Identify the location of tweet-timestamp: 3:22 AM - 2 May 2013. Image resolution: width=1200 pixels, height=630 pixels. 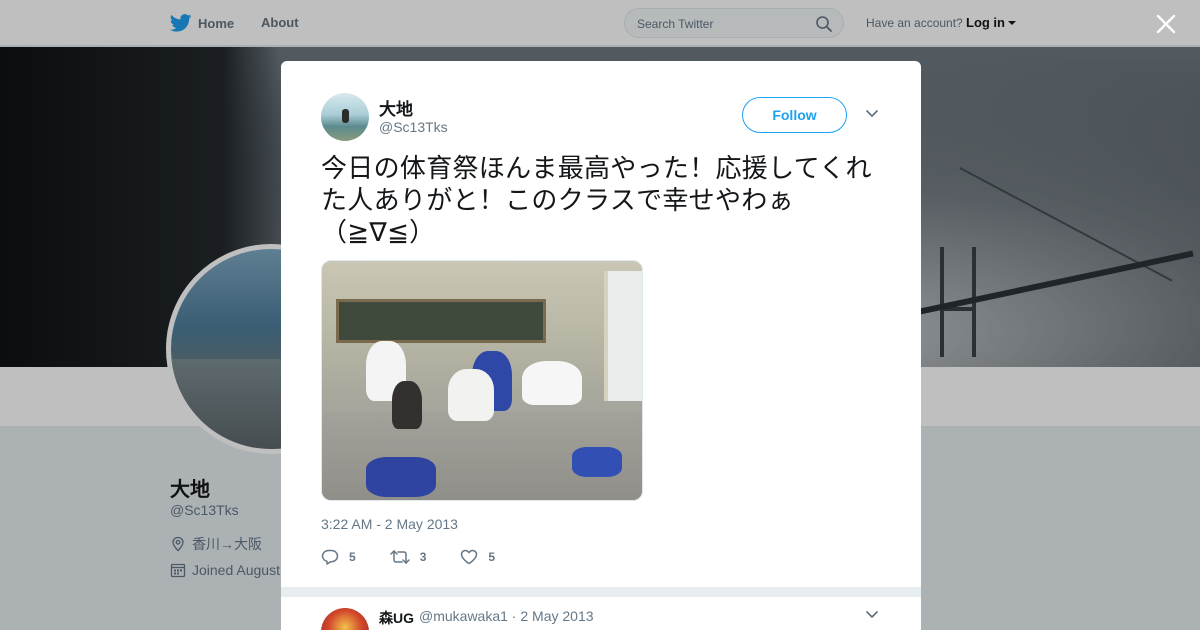
(389, 524).